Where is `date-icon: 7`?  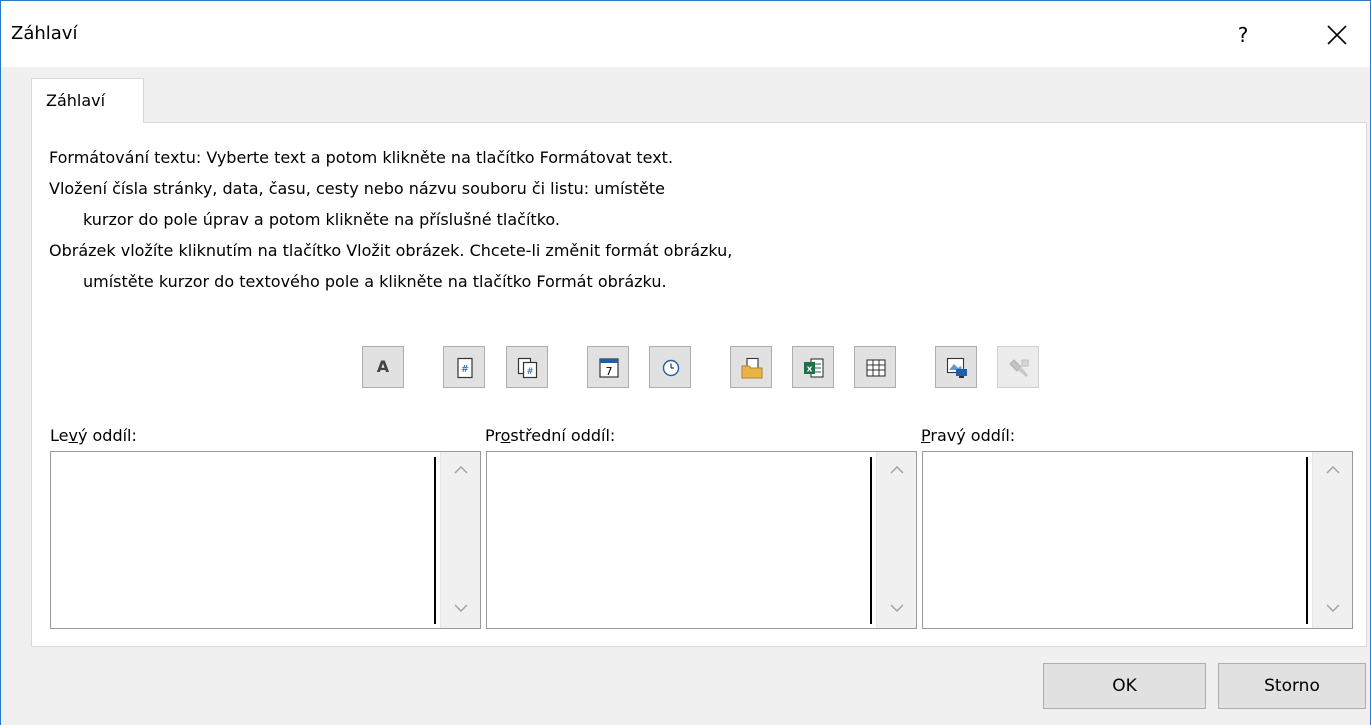
date-icon: 7 is located at coordinates (609, 368).